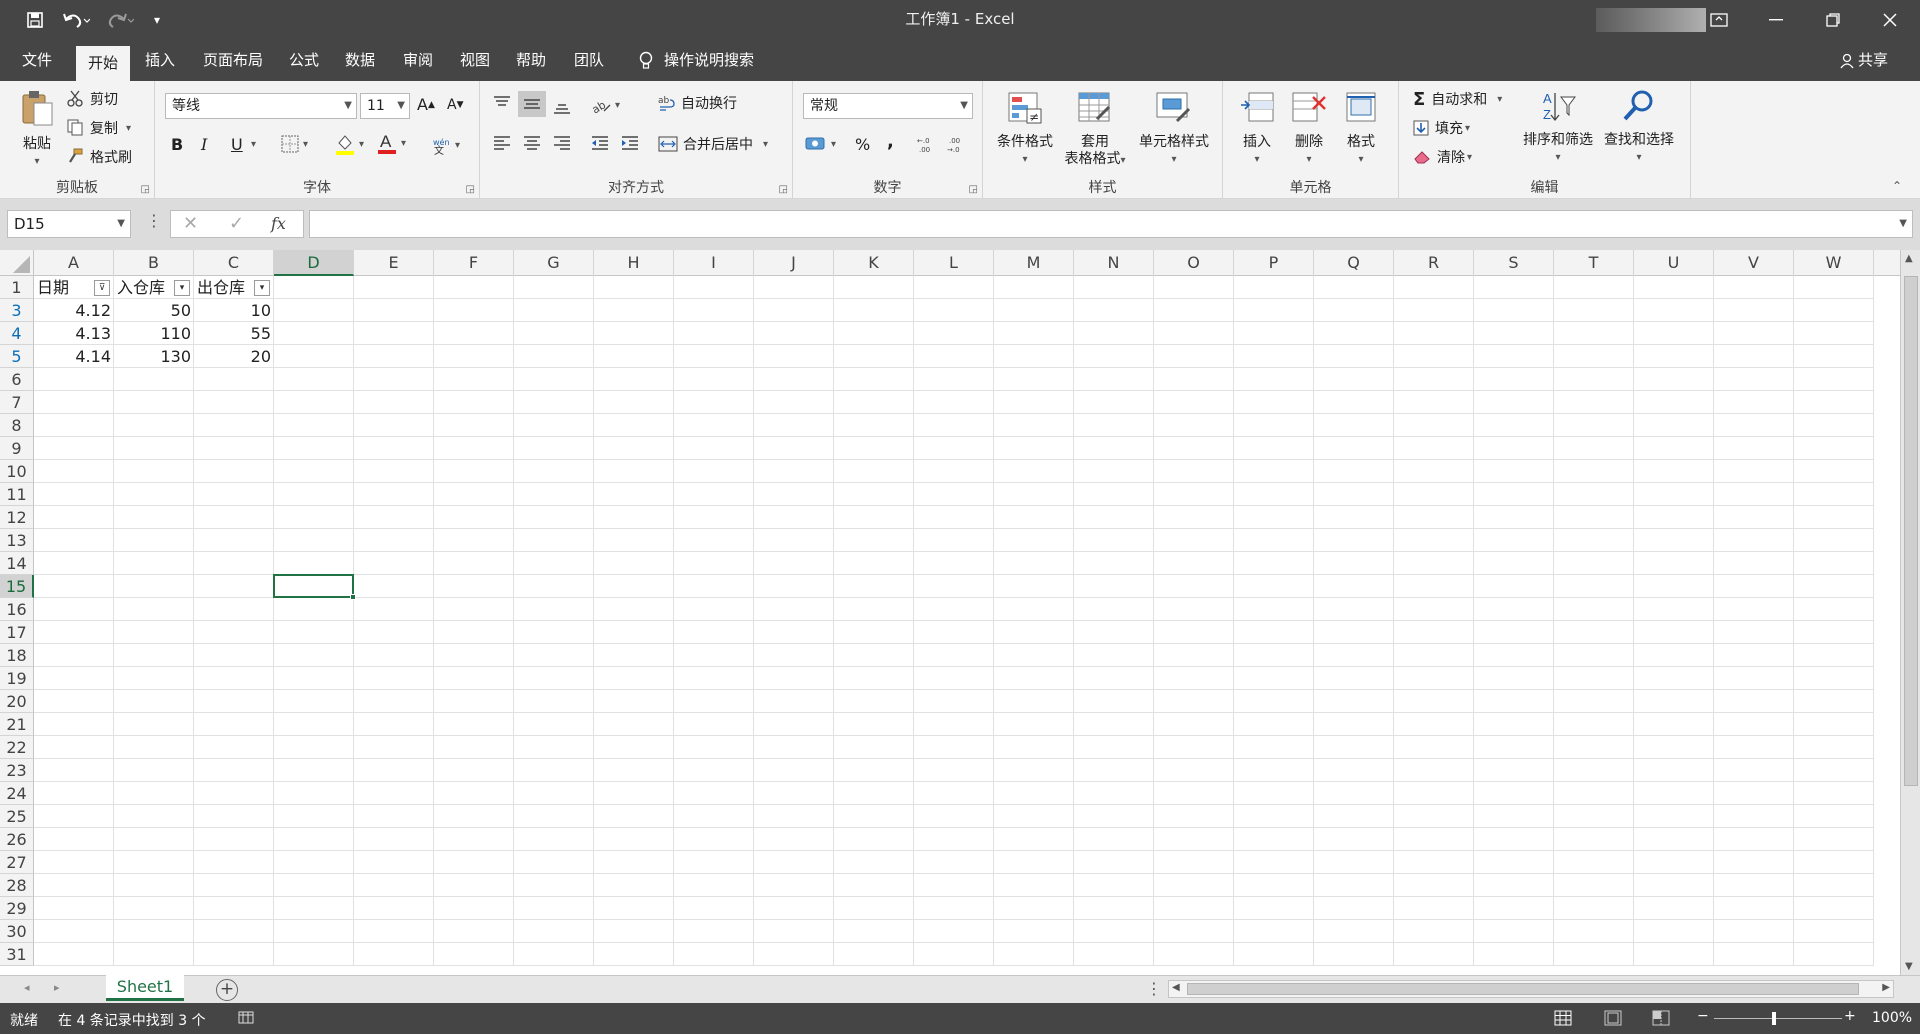 This screenshot has width=1920, height=1034. Describe the element at coordinates (17, 839) in the screenshot. I see `row-header-26: 26` at that location.